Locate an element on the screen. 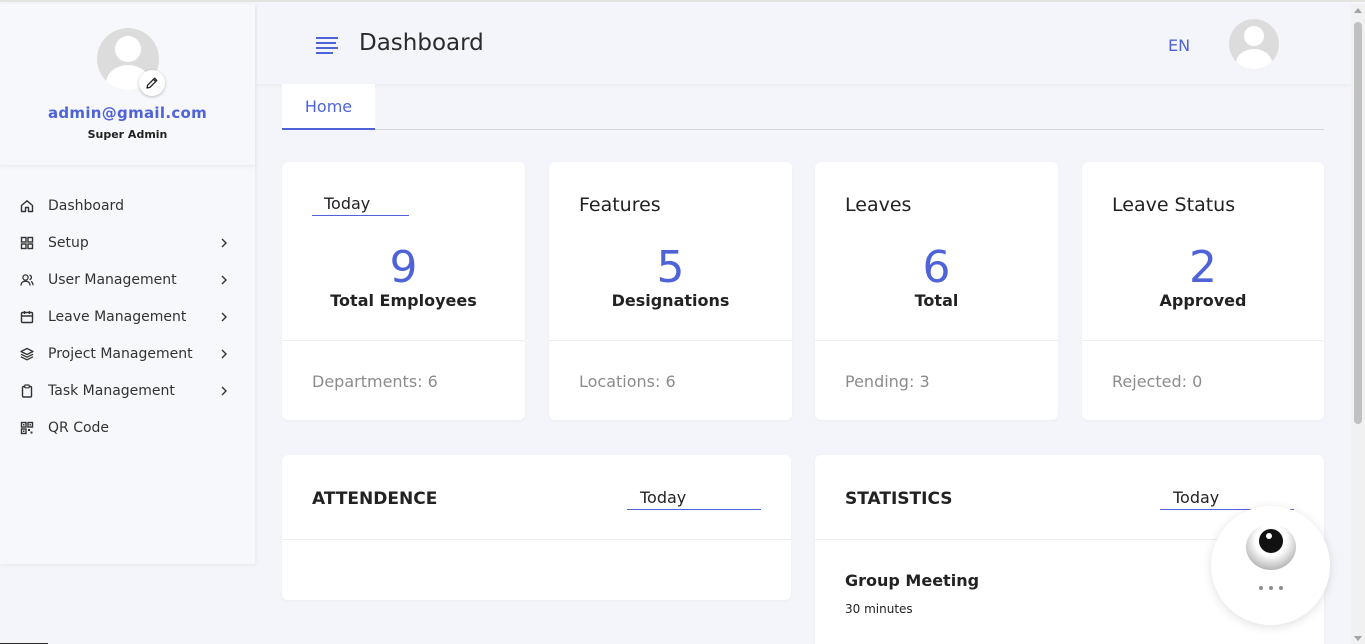  stat-footer: Rejected: 0 is located at coordinates (1157, 381).